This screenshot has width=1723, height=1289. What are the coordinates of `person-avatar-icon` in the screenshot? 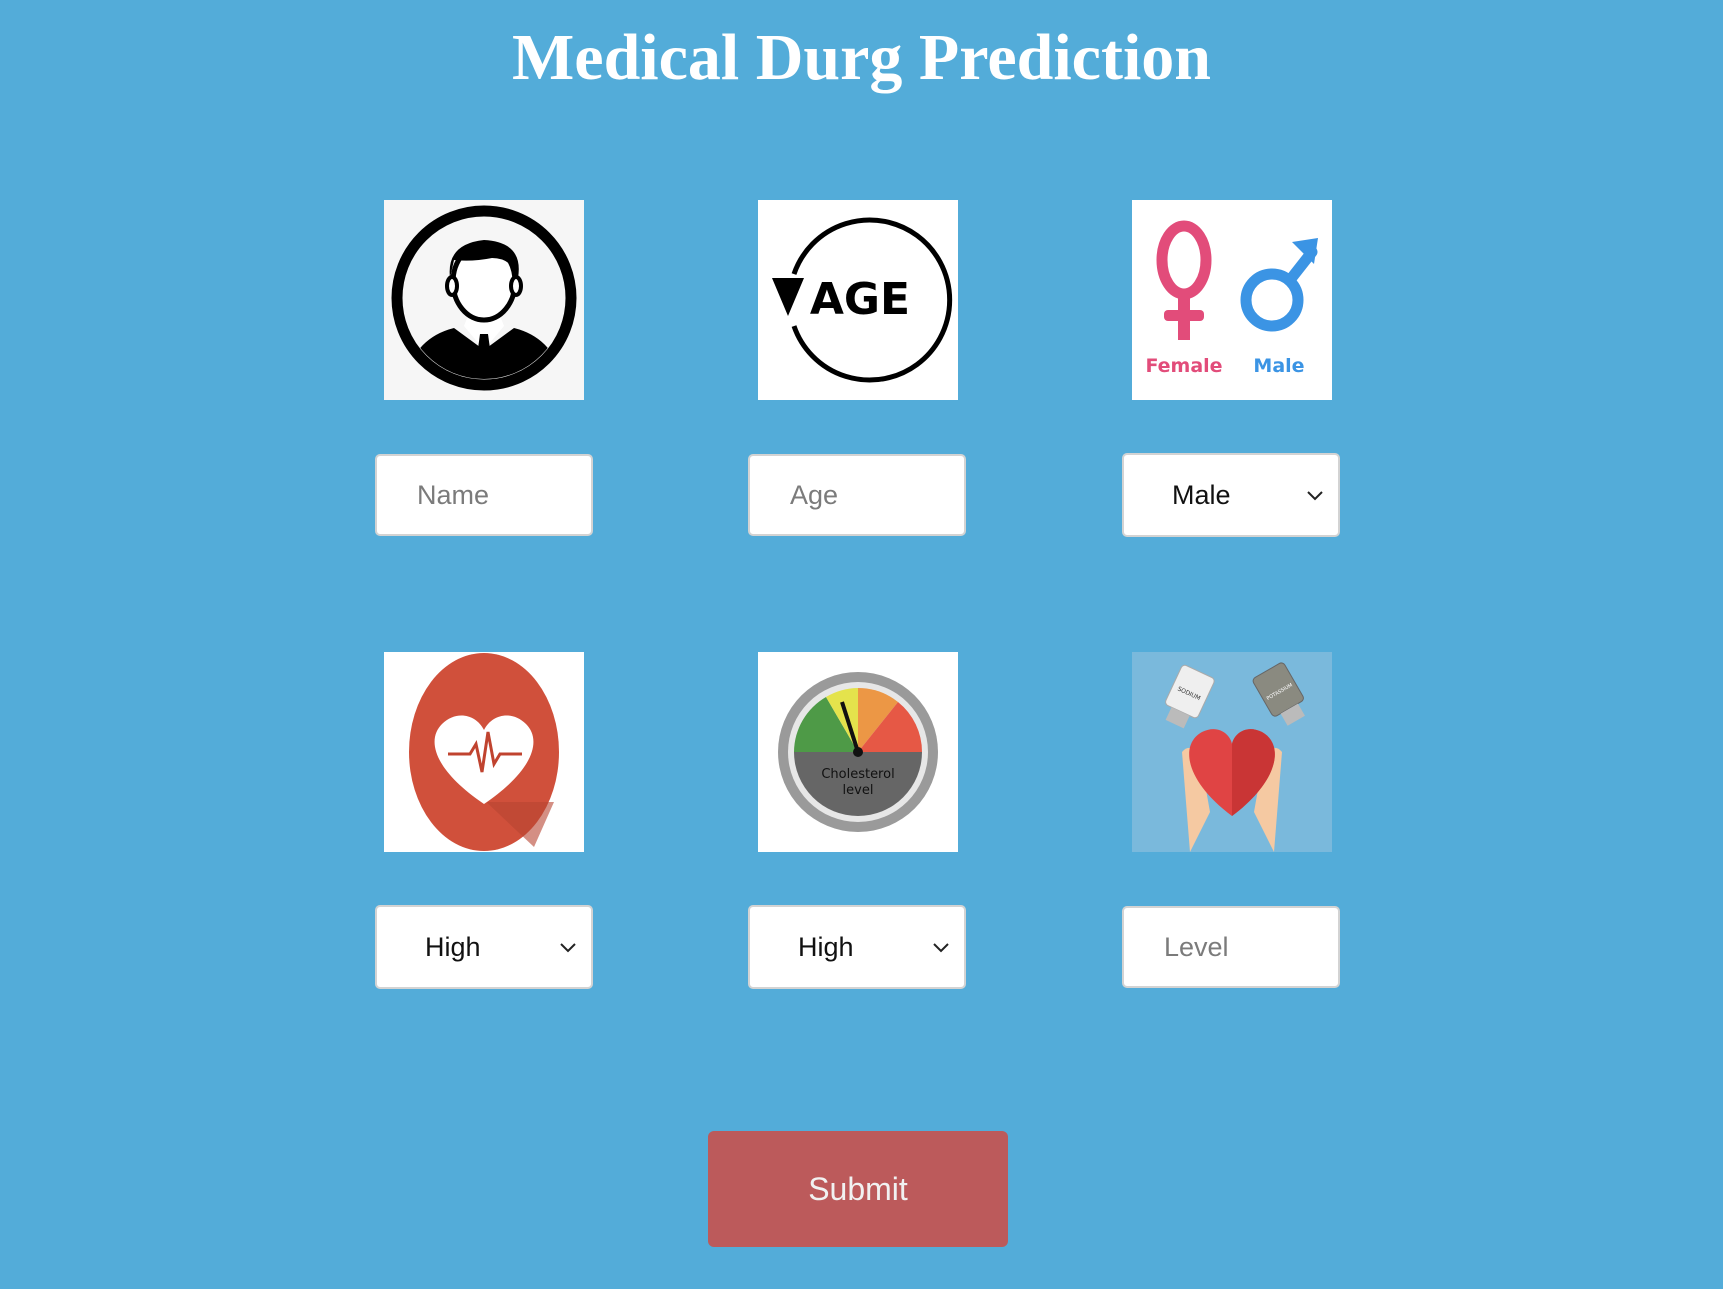 It's located at (484, 300).